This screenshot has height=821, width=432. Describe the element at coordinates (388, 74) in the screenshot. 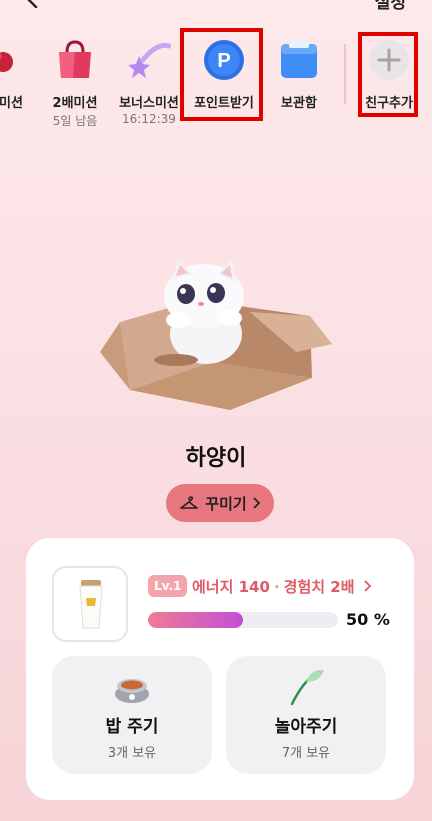

I see `highlight-box-add-friend` at that location.